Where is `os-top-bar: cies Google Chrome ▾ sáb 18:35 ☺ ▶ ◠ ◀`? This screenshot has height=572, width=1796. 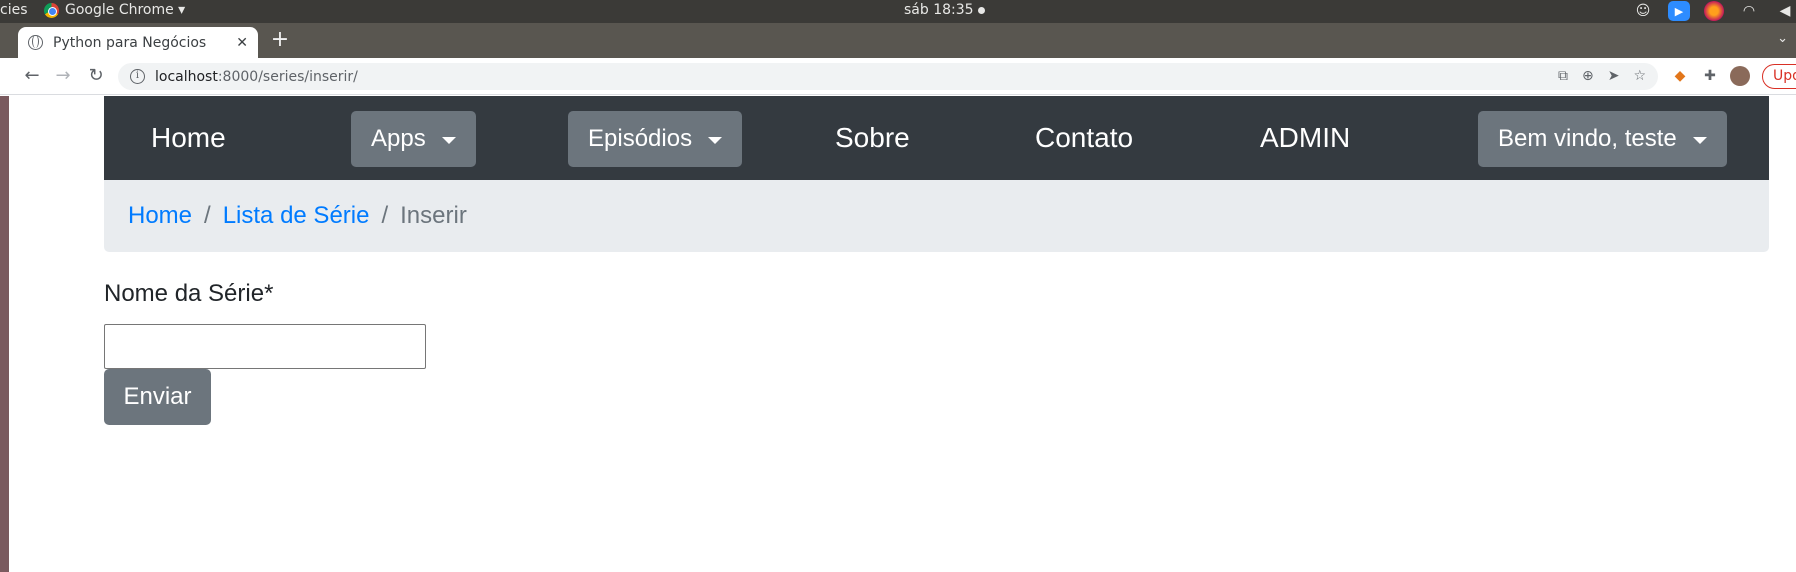 os-top-bar: cies Google Chrome ▾ sáb 18:35 ☺ ▶ ◠ ◀ is located at coordinates (898, 11).